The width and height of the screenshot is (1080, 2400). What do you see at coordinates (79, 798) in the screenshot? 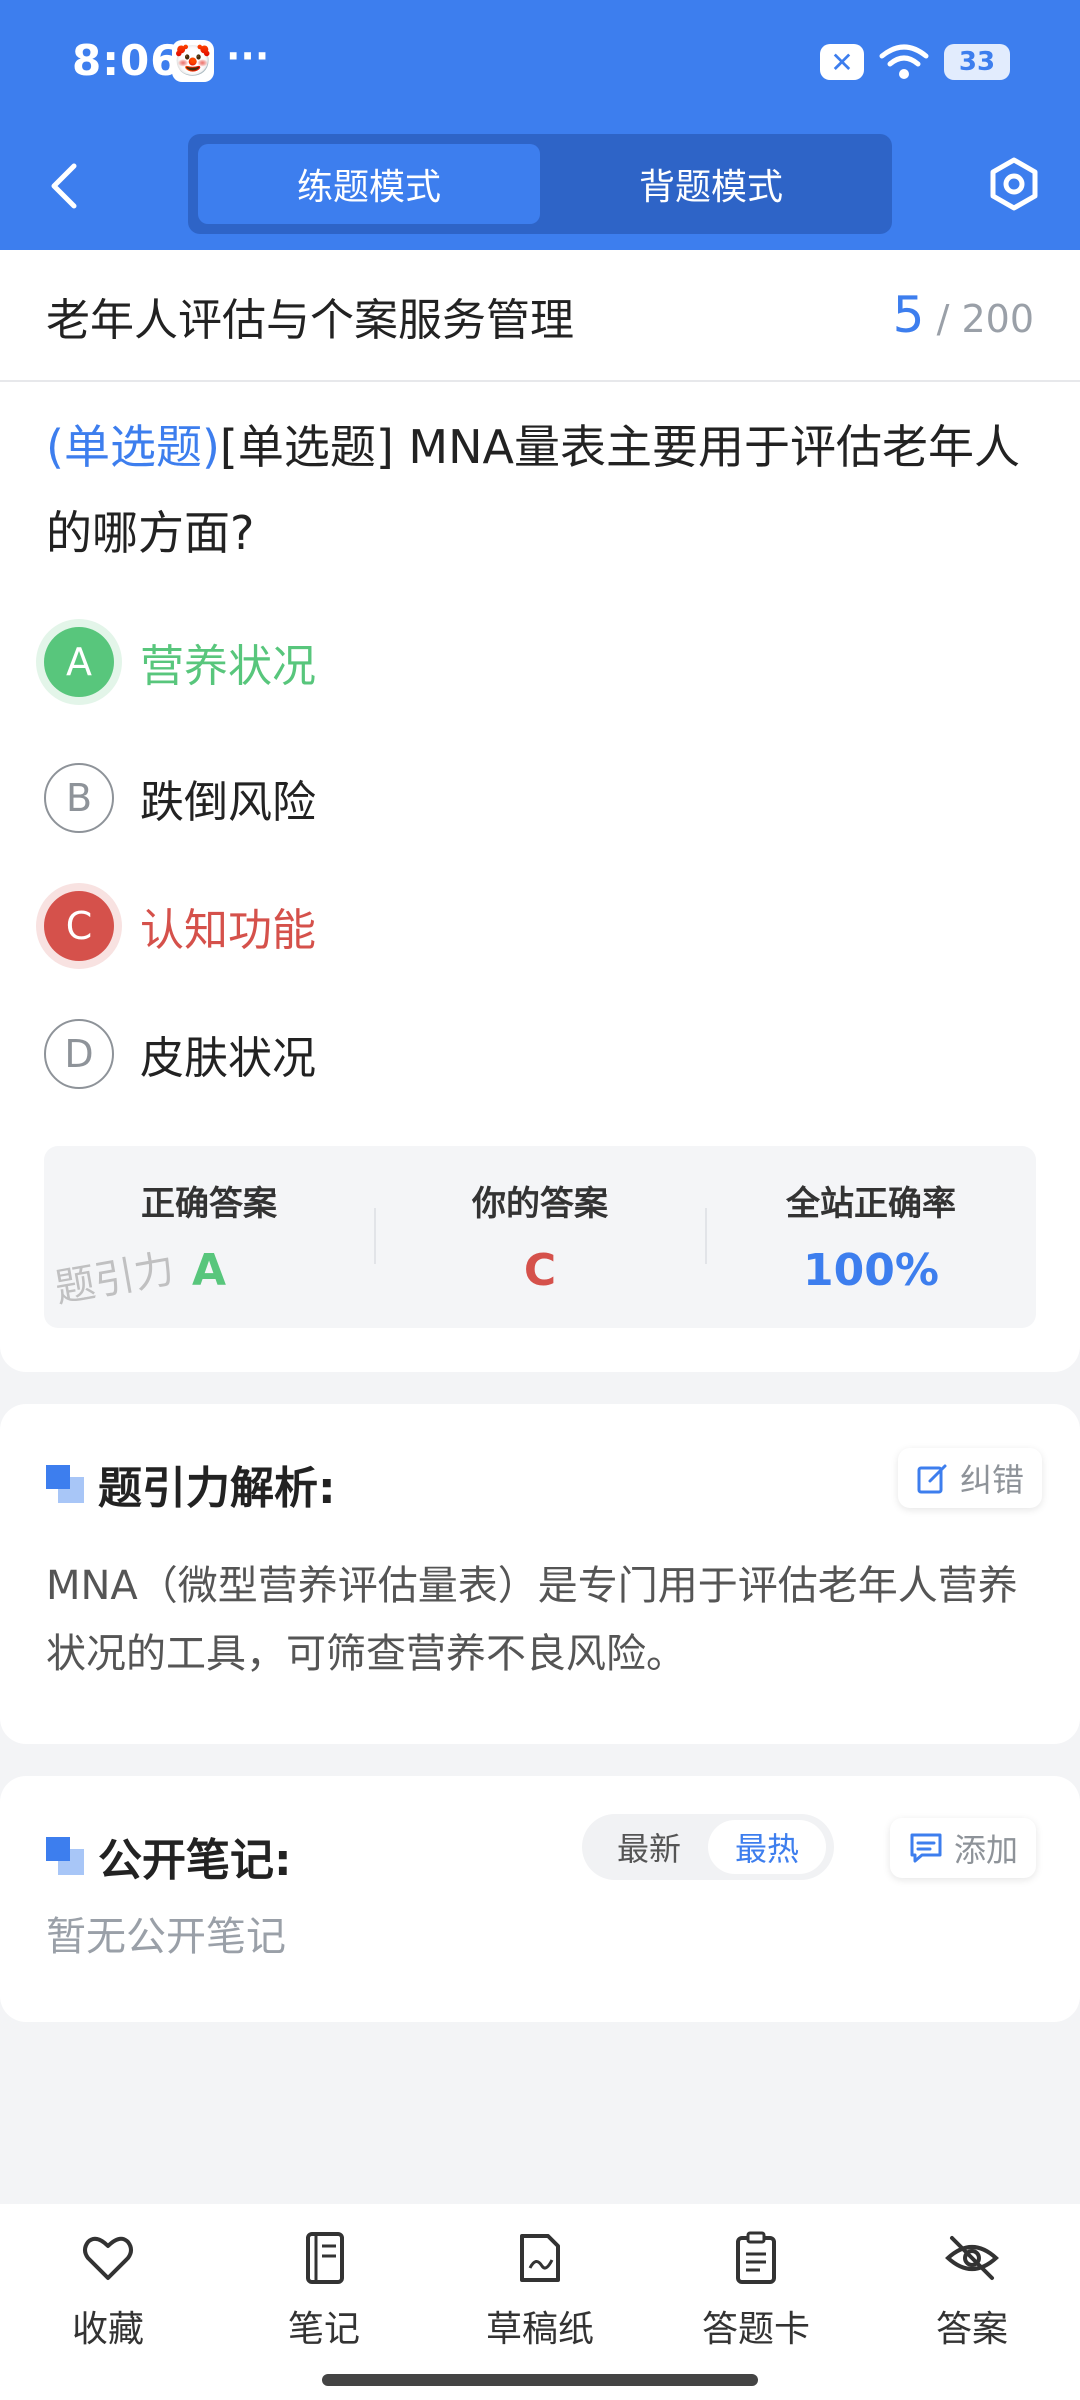
I see `option-letter: B` at bounding box center [79, 798].